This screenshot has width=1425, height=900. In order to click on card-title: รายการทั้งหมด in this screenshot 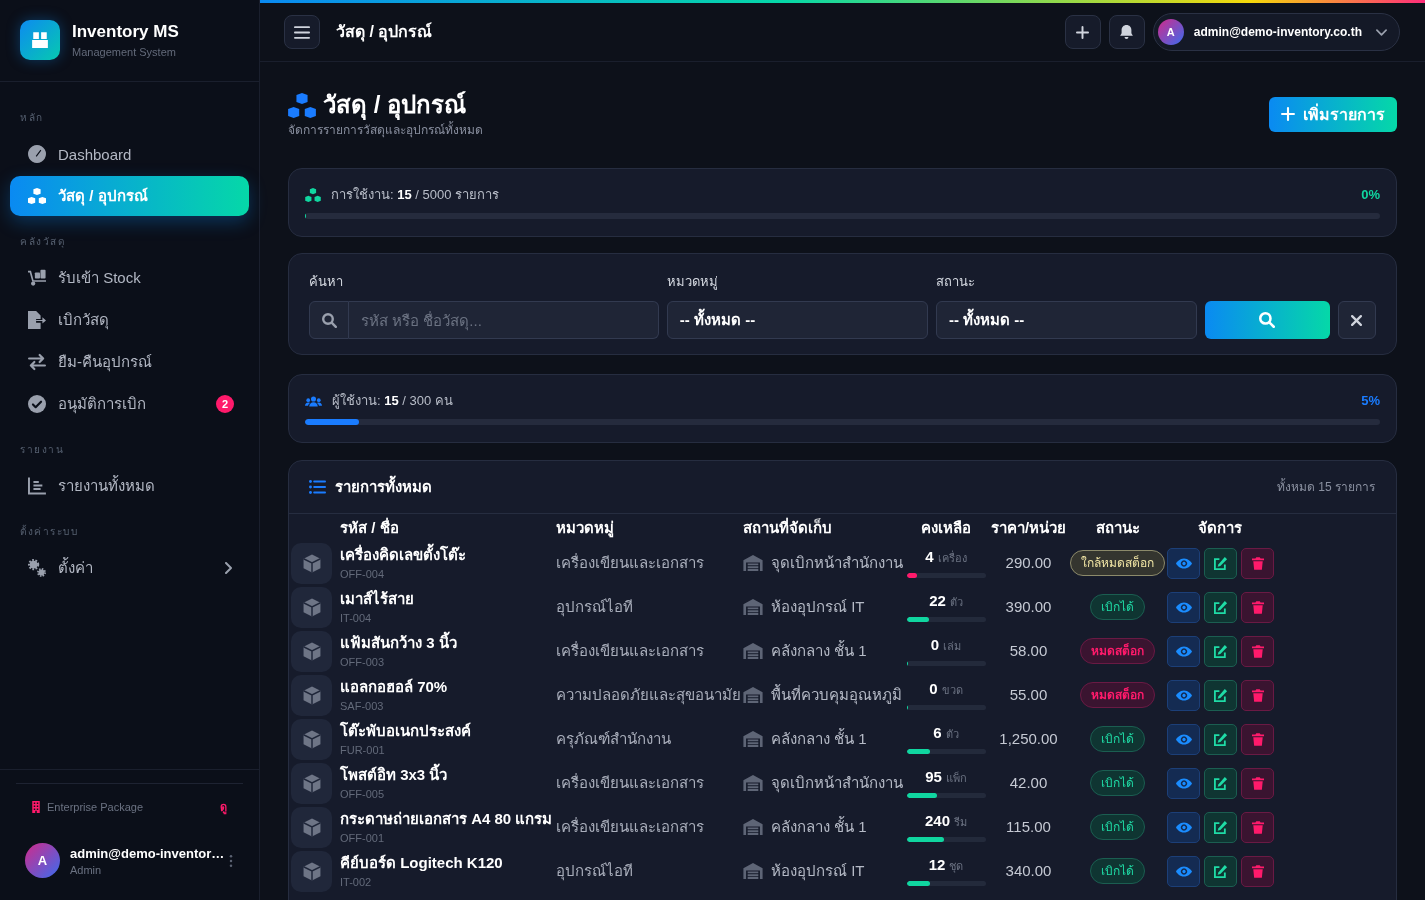, I will do `click(383, 487)`.